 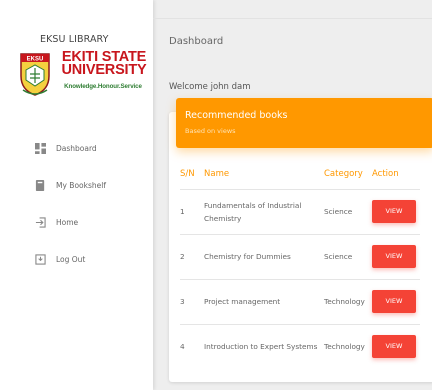 I want to click on table-row: 3 Project management Technology VIEW, so click(x=300, y=301).